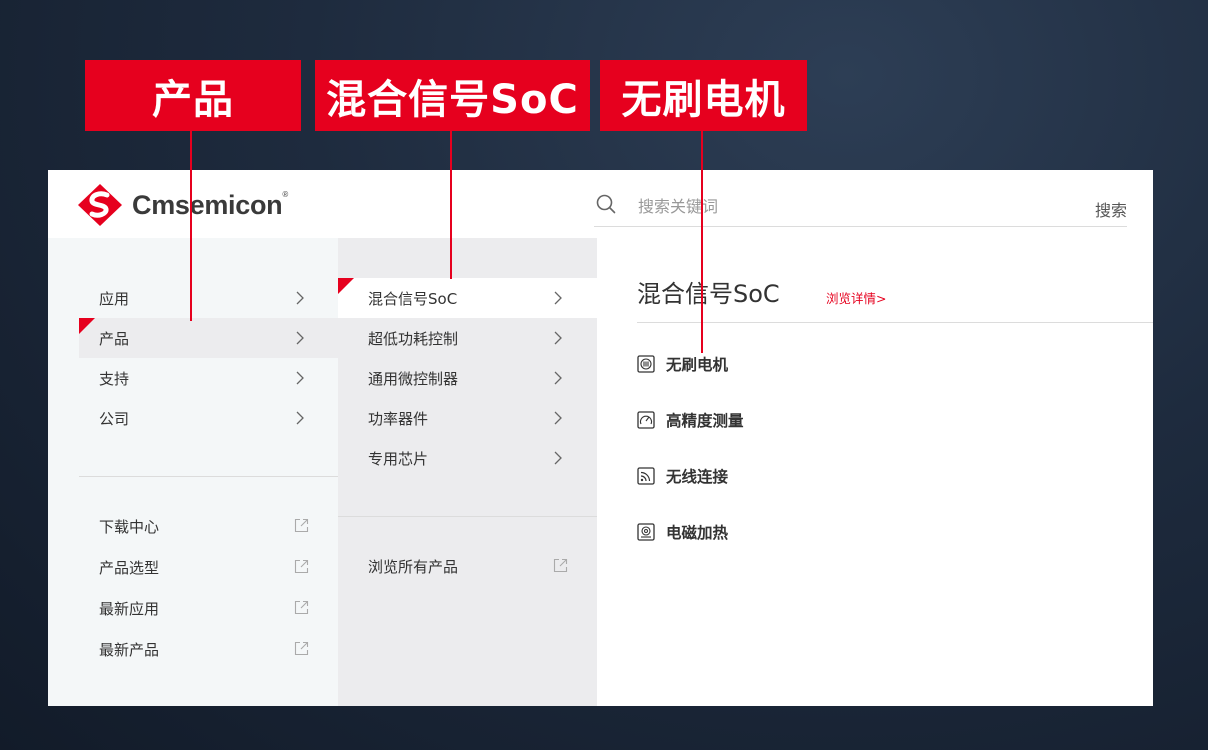  Describe the element at coordinates (697, 477) in the screenshot. I see `feature-label: 无线连接` at that location.